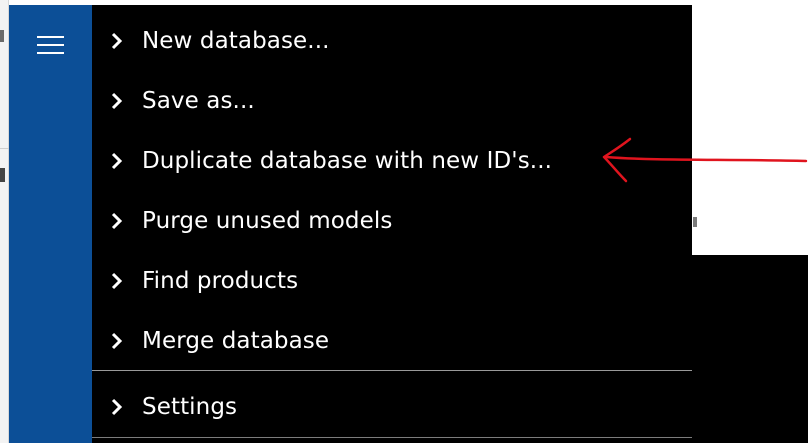 The image size is (808, 443). What do you see at coordinates (220, 281) in the screenshot?
I see `menu-item-label: Find products` at bounding box center [220, 281].